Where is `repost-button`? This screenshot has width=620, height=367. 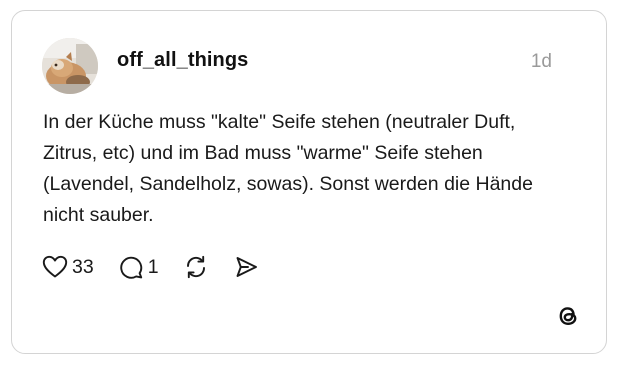 repost-button is located at coordinates (196, 267).